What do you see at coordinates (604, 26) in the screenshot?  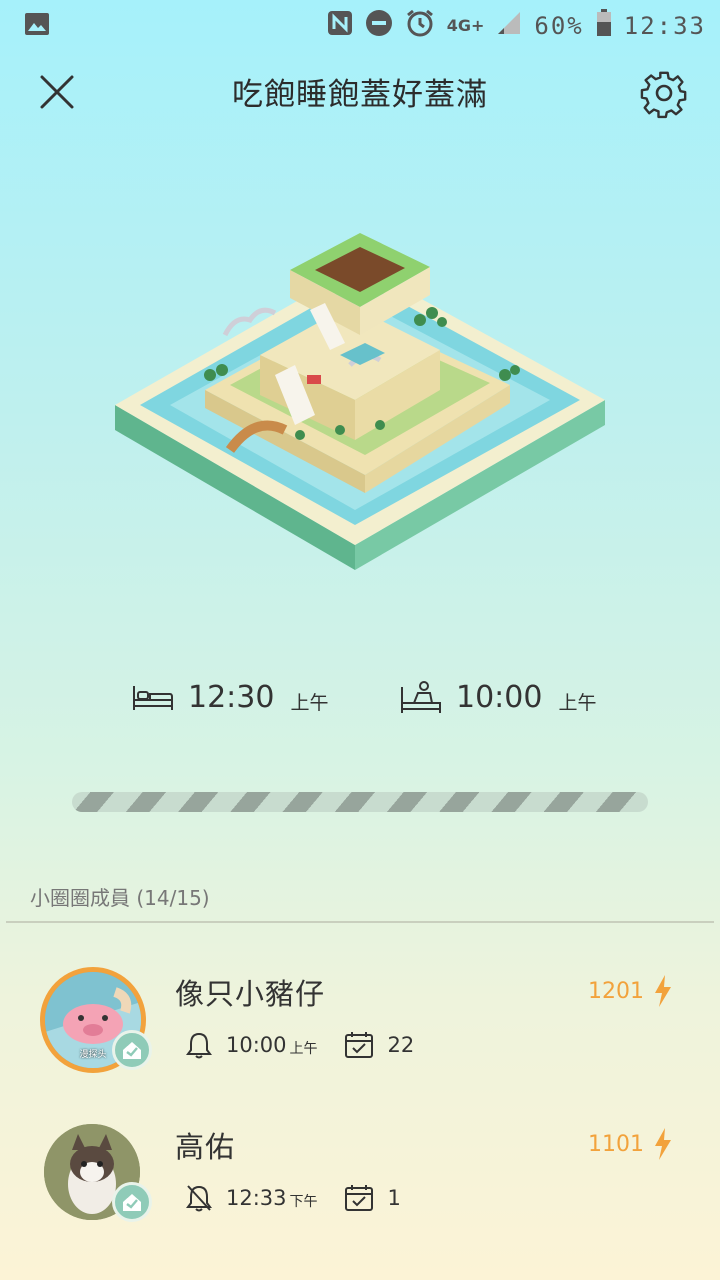 I see `battery-icon` at bounding box center [604, 26].